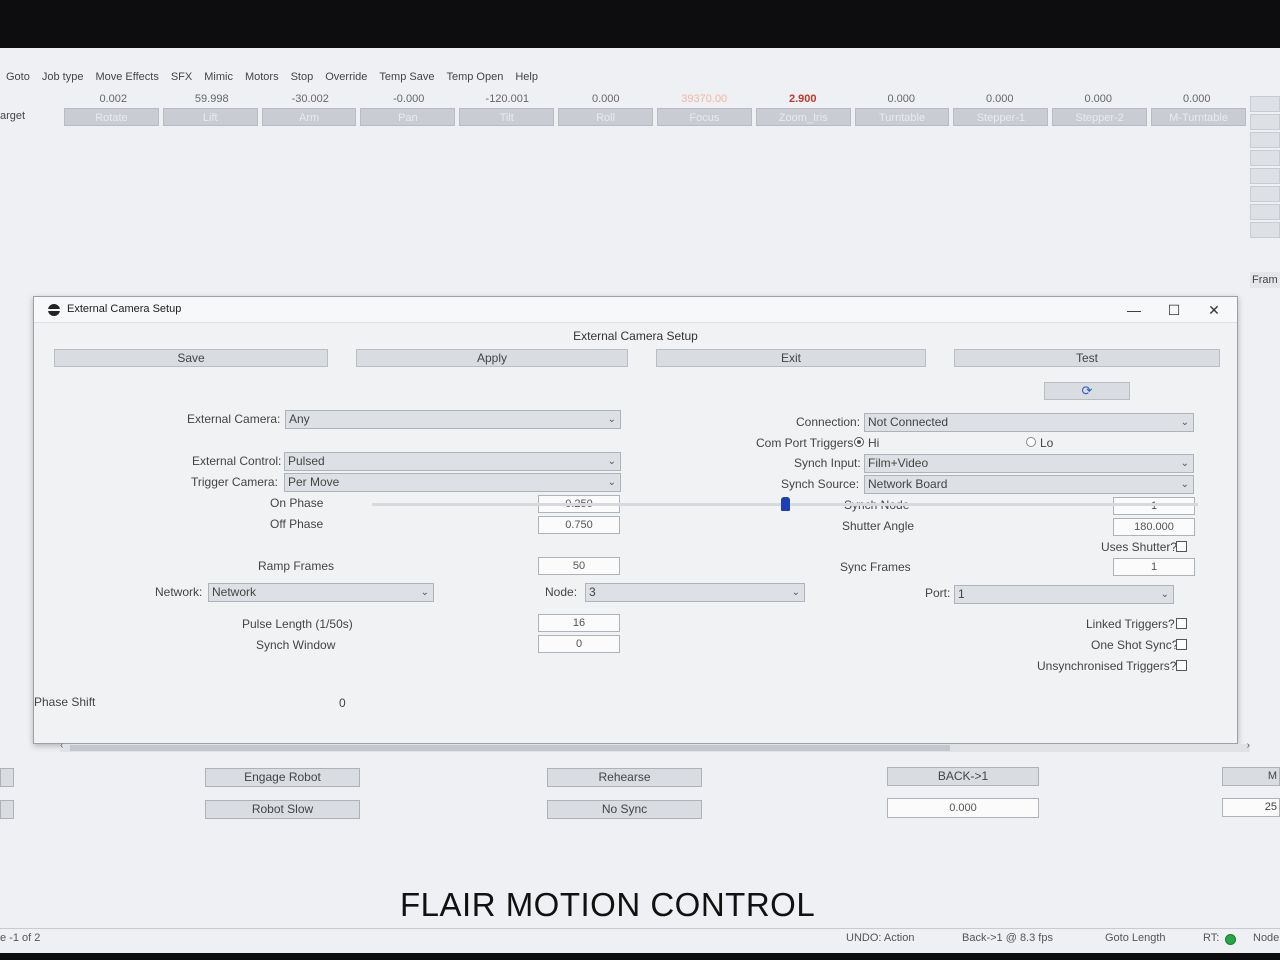 Image resolution: width=1280 pixels, height=960 pixels. Describe the element at coordinates (1107, 666) in the screenshot. I see `unsynchronised-triggers-label: Unsynchronised Triggers?` at that location.